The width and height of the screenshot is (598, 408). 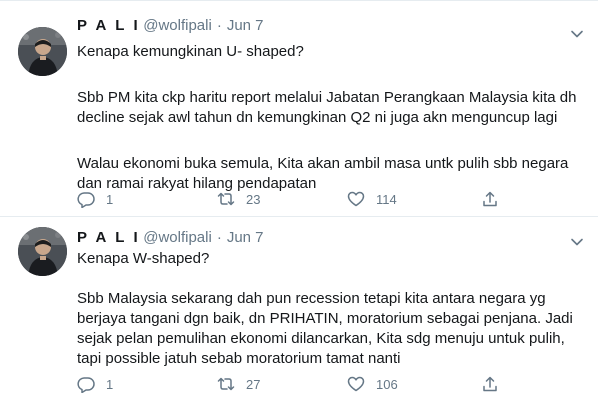 What do you see at coordinates (253, 199) in the screenshot?
I see `retweet-count: 23` at bounding box center [253, 199].